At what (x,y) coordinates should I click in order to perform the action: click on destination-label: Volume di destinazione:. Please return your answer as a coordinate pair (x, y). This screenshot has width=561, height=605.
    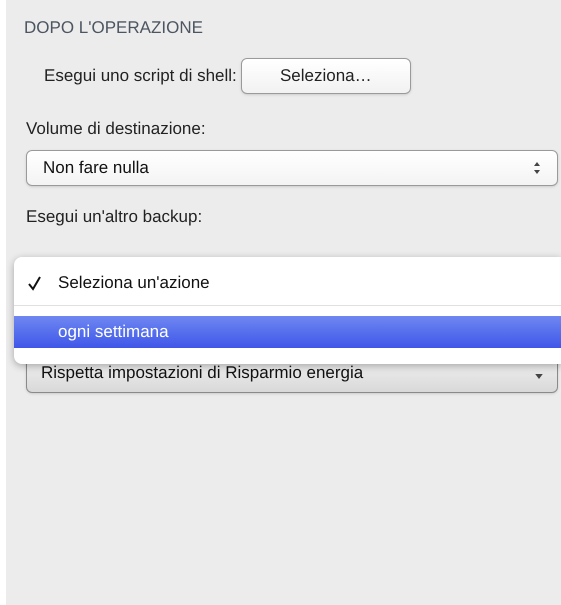
    Looking at the image, I should click on (116, 129).